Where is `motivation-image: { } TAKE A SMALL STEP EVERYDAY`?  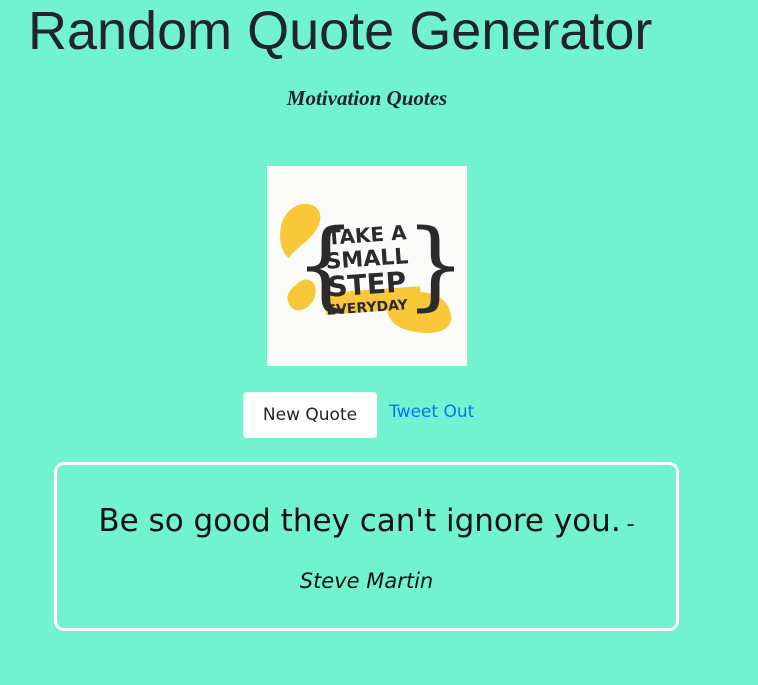
motivation-image: { } TAKE A SMALL STEP EVERYDAY is located at coordinates (367, 266).